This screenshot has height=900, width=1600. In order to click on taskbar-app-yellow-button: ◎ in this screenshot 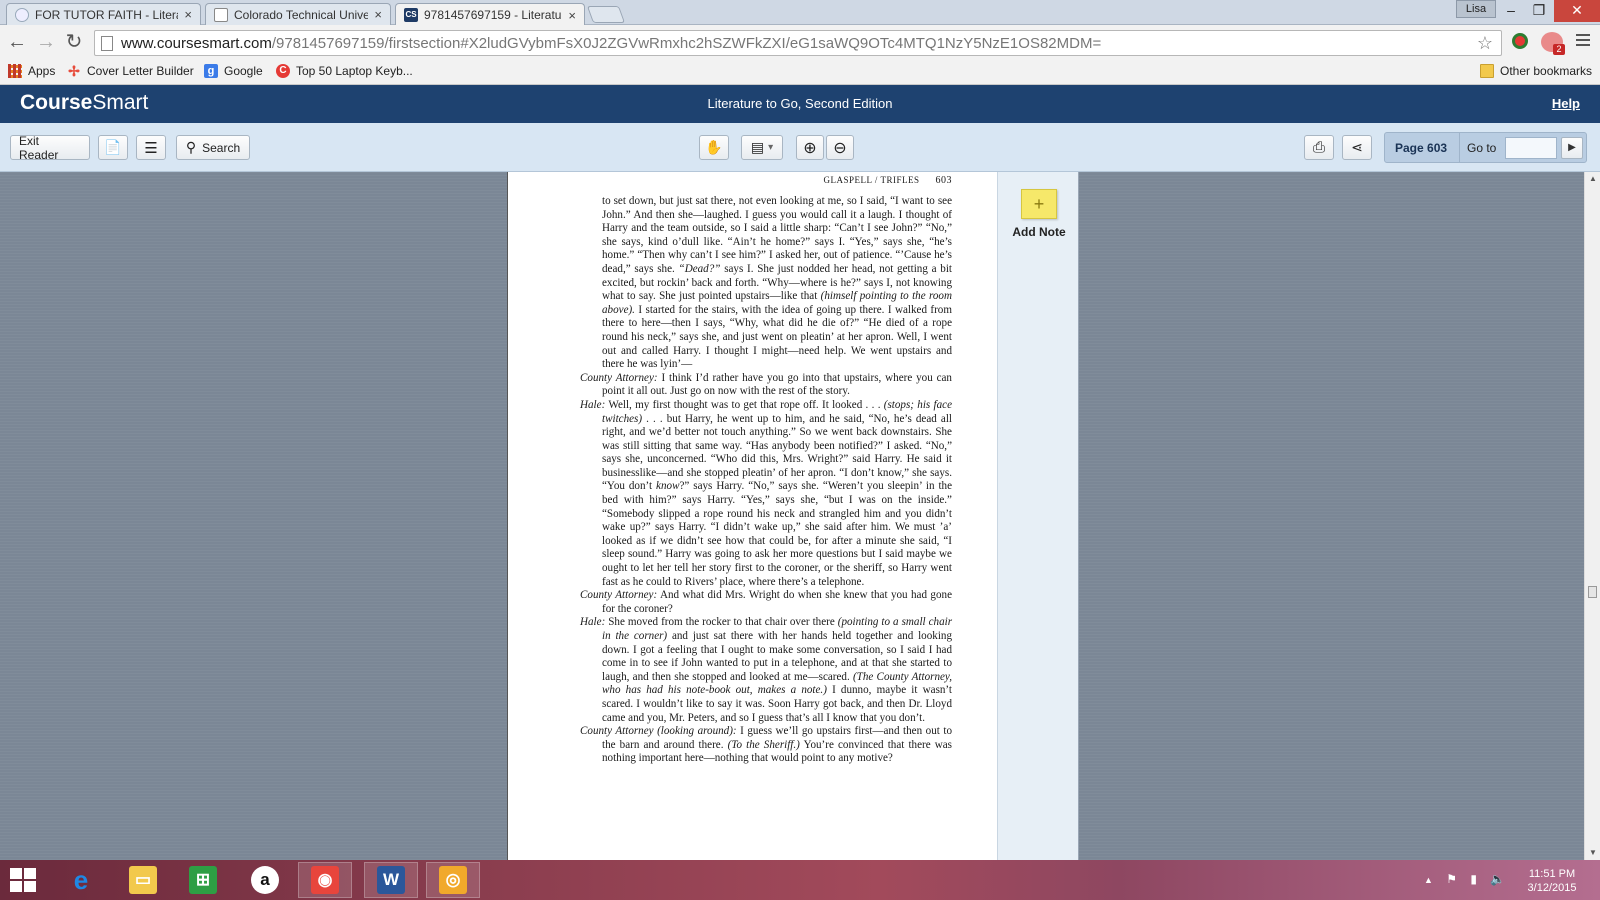, I will do `click(453, 880)`.